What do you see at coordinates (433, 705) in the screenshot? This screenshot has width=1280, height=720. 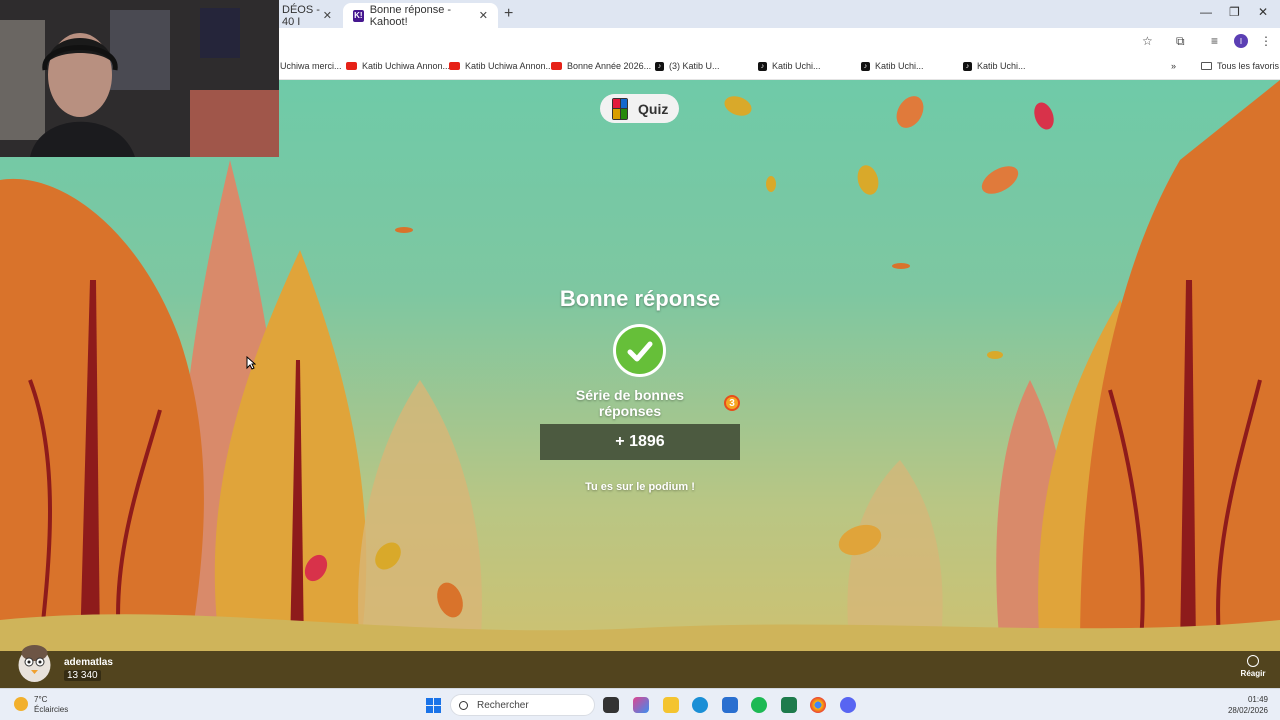 I see `windows-start-icon` at bounding box center [433, 705].